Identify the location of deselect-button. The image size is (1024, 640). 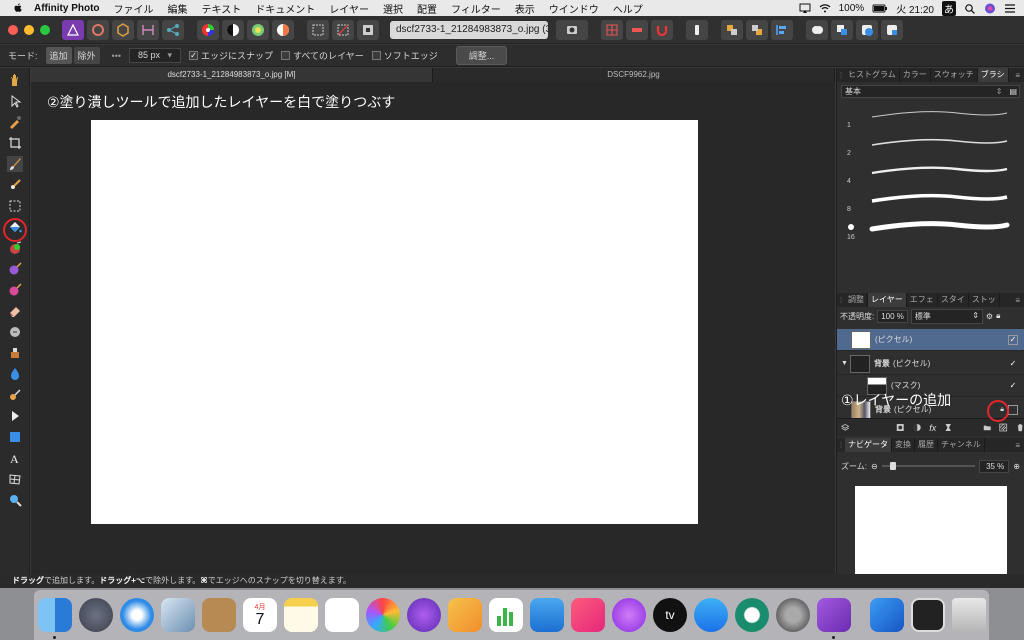
(343, 29).